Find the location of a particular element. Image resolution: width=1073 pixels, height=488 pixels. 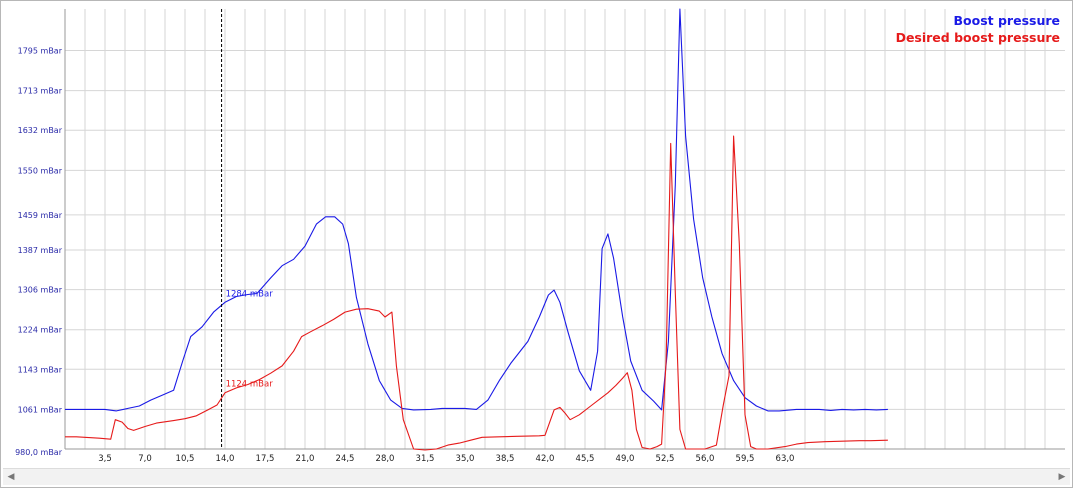

horizontal-scrollbar: ◀ ▶ is located at coordinates (536, 476).